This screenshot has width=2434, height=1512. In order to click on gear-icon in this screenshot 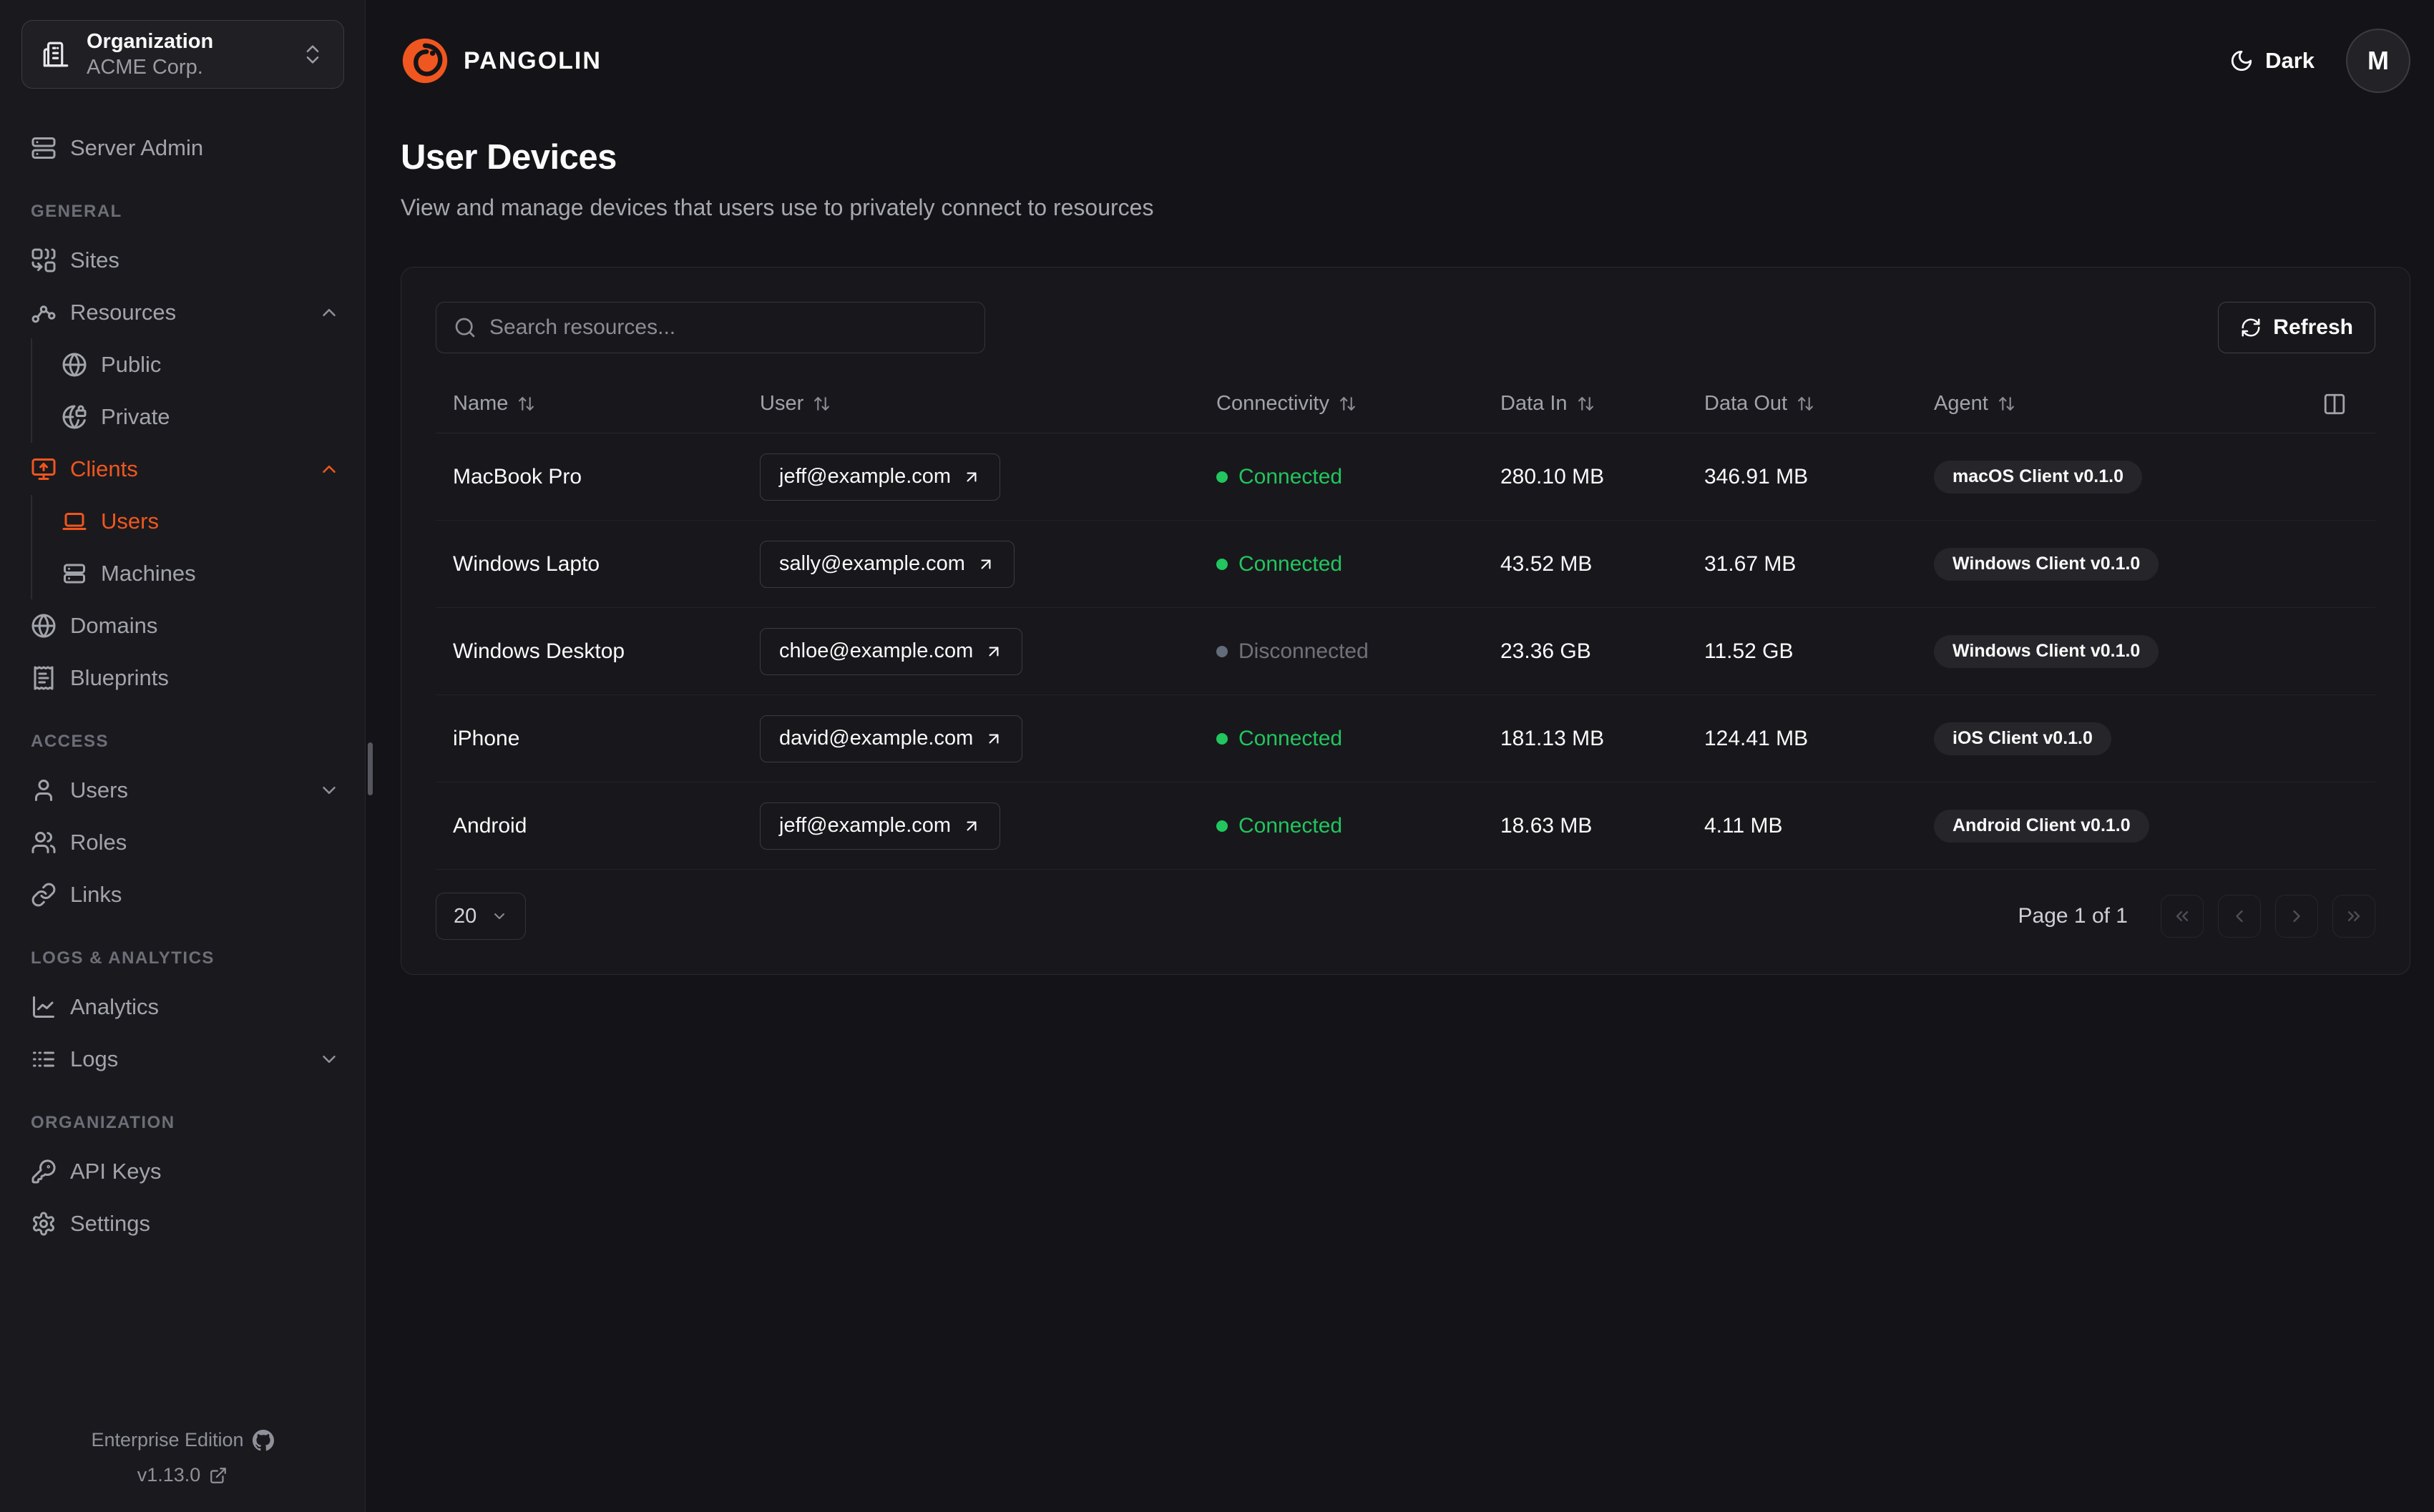, I will do `click(43, 1223)`.